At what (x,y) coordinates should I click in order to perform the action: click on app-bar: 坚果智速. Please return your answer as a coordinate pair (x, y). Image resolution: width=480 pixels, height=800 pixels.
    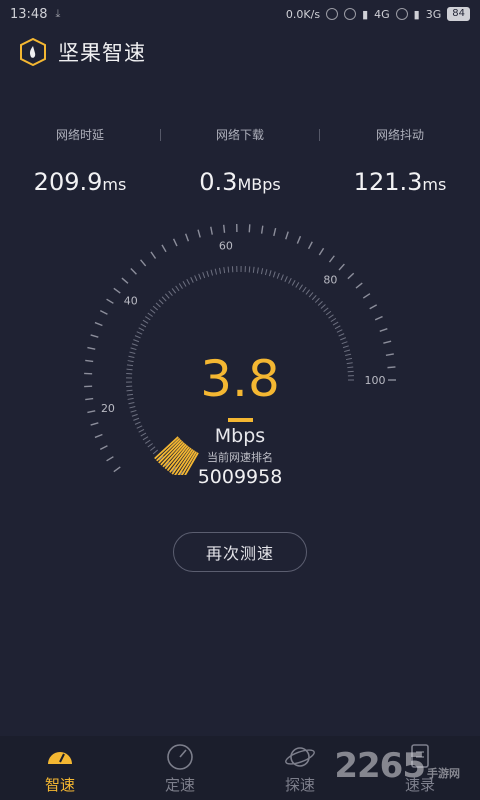
    Looking at the image, I should click on (240, 52).